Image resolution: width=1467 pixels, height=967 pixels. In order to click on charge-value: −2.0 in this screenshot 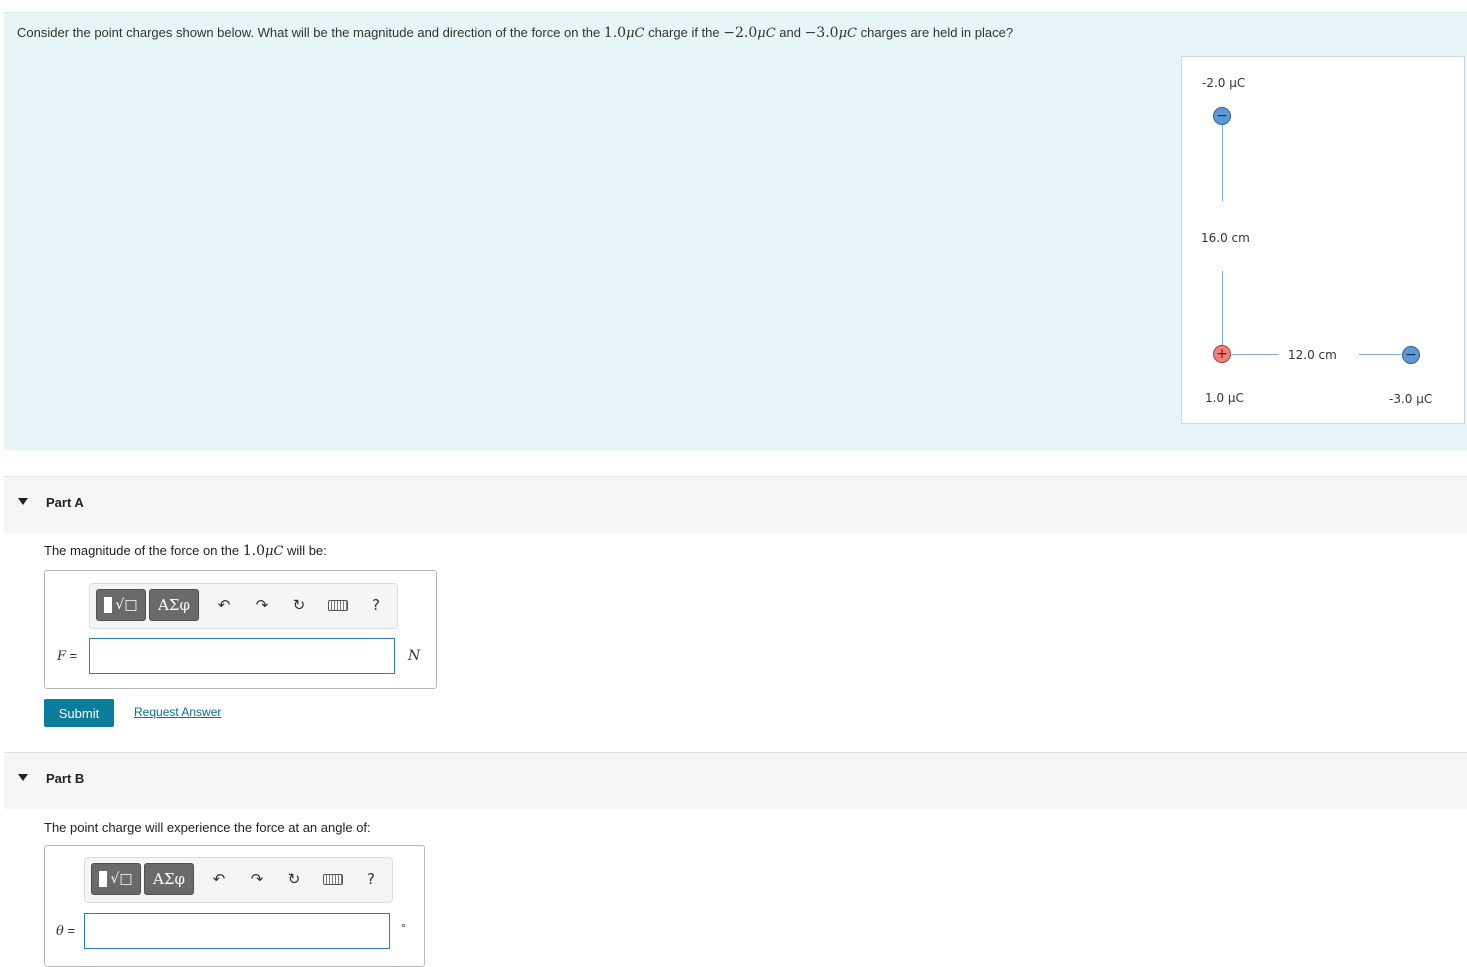, I will do `click(740, 33)`.